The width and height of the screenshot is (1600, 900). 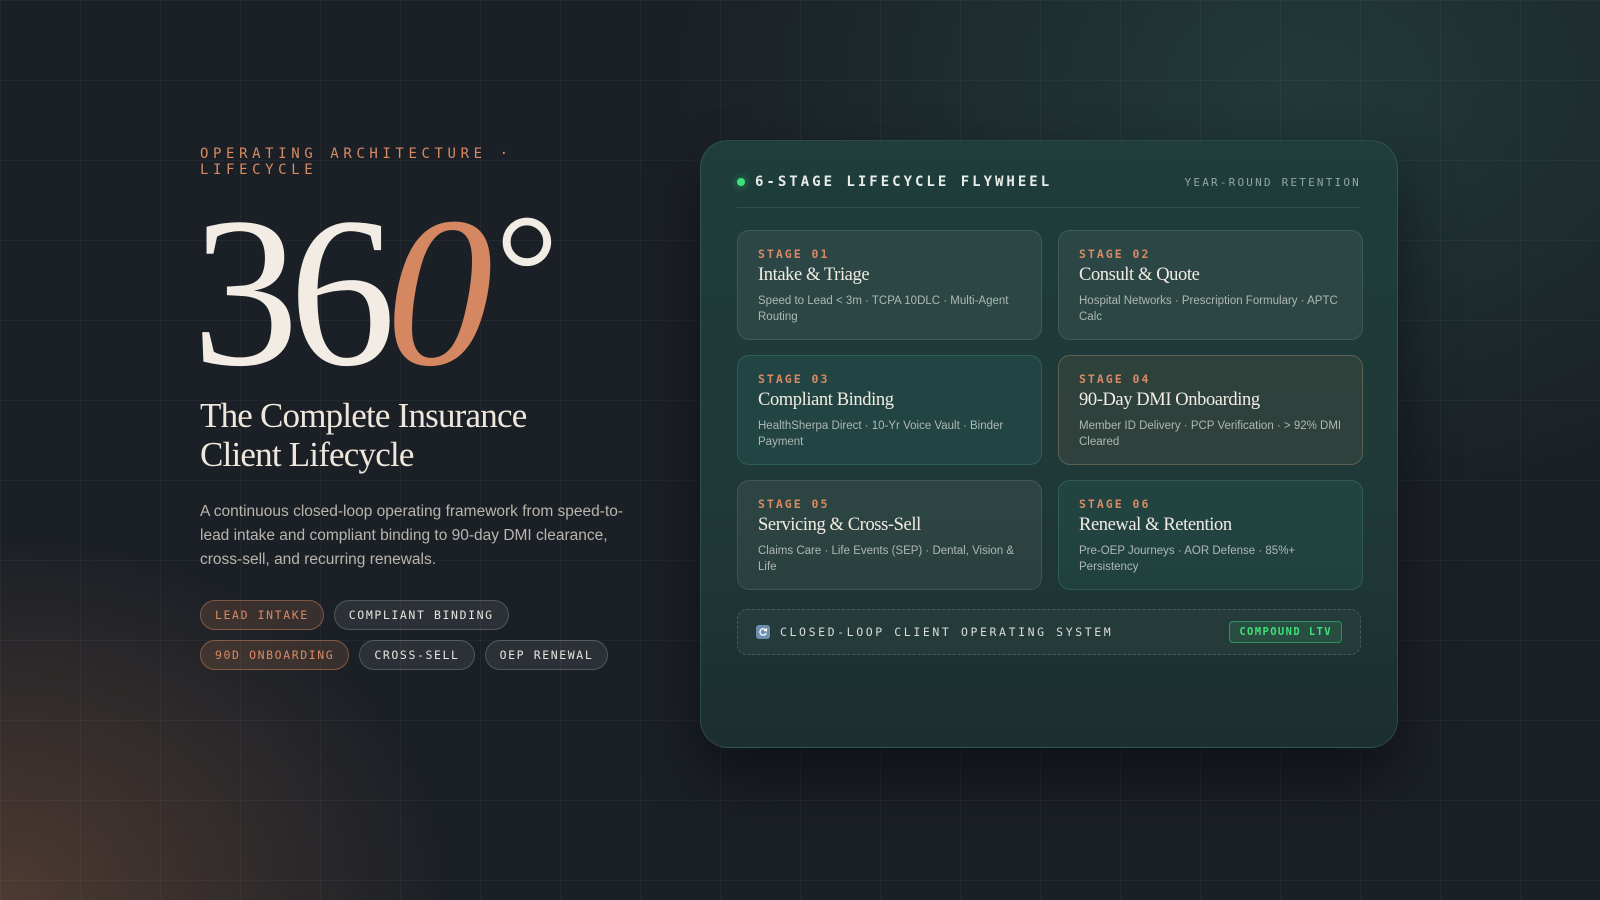 What do you see at coordinates (826, 400) in the screenshot?
I see `stage-name: Compliant Binding` at bounding box center [826, 400].